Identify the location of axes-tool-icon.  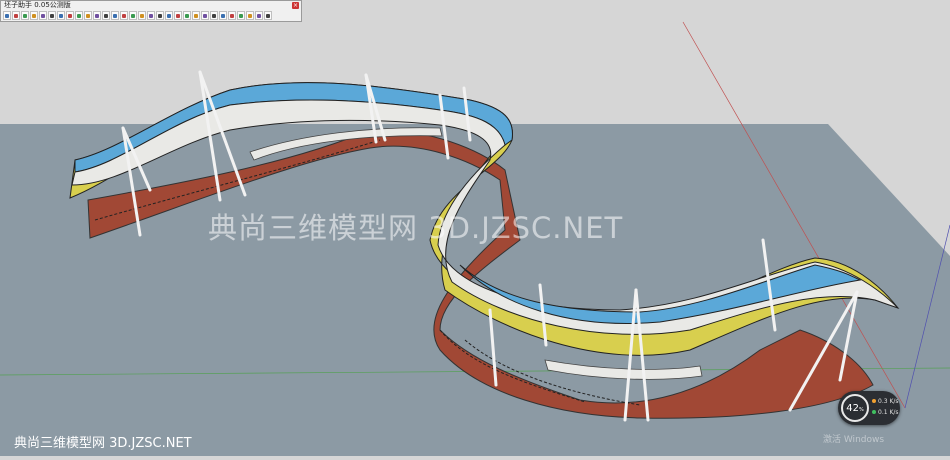
(232, 15).